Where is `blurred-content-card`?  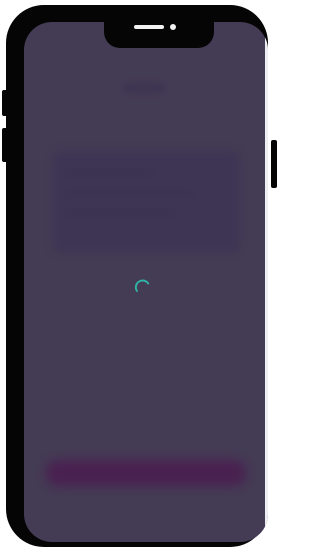 blurred-content-card is located at coordinates (146, 202).